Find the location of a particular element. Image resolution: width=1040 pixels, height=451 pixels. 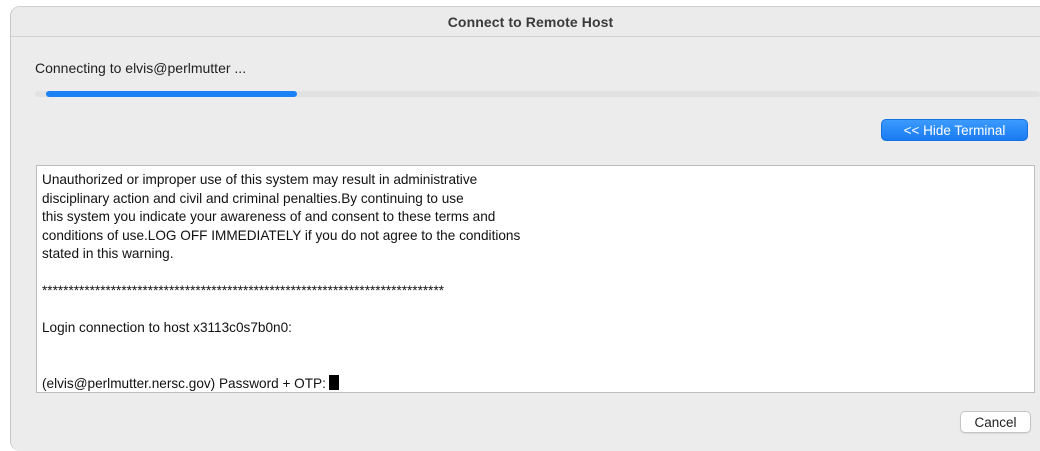

cancel-button: Cancel is located at coordinates (995, 422).